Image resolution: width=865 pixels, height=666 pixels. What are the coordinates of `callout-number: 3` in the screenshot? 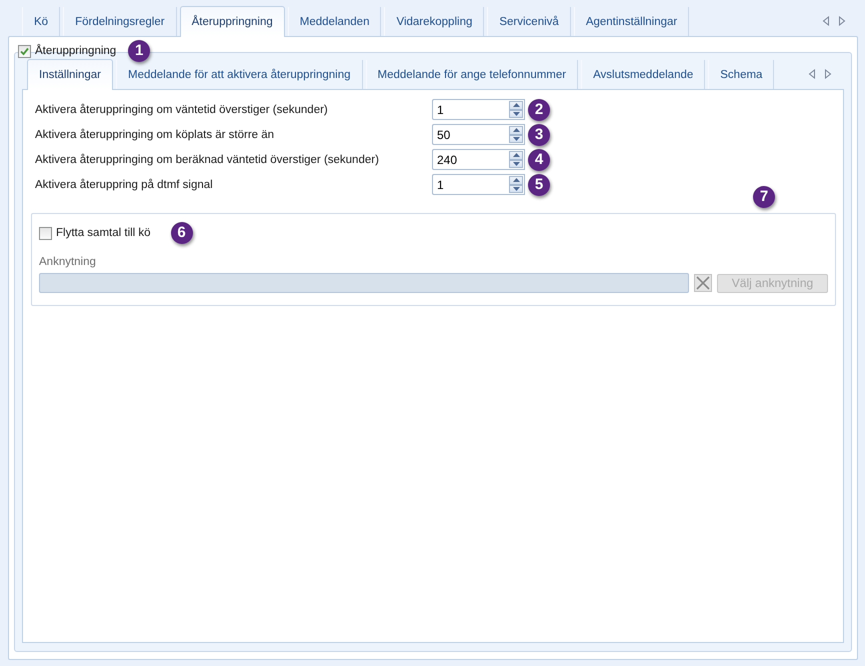 It's located at (539, 135).